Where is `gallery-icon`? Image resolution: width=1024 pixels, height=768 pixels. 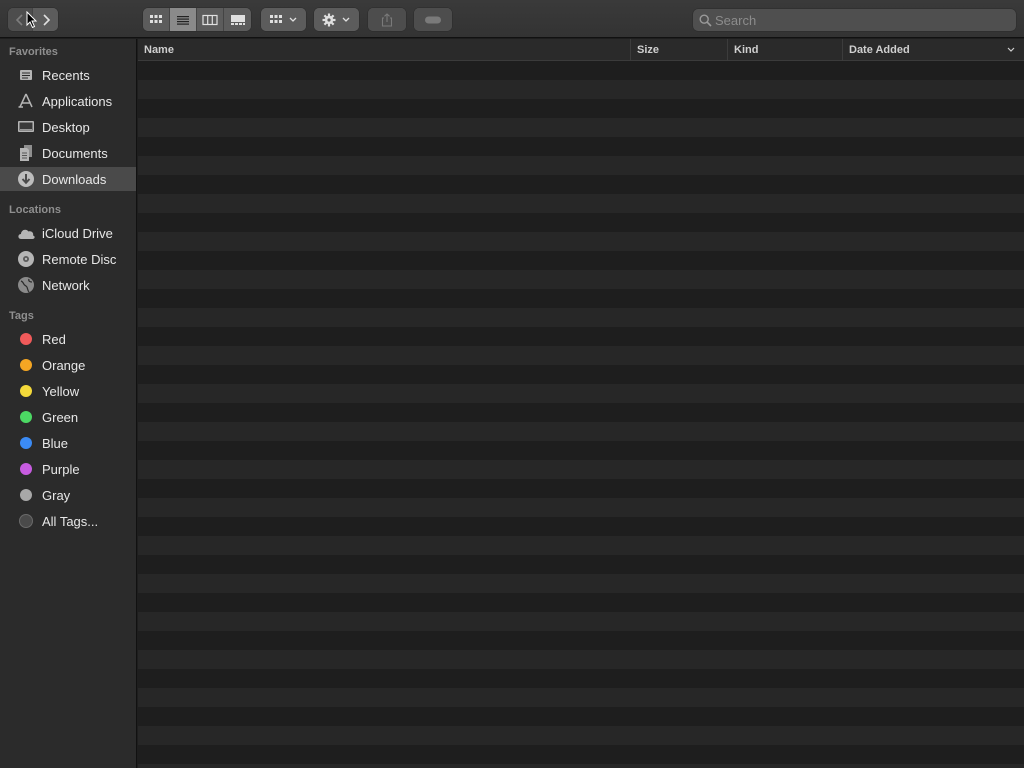
gallery-icon is located at coordinates (237, 19).